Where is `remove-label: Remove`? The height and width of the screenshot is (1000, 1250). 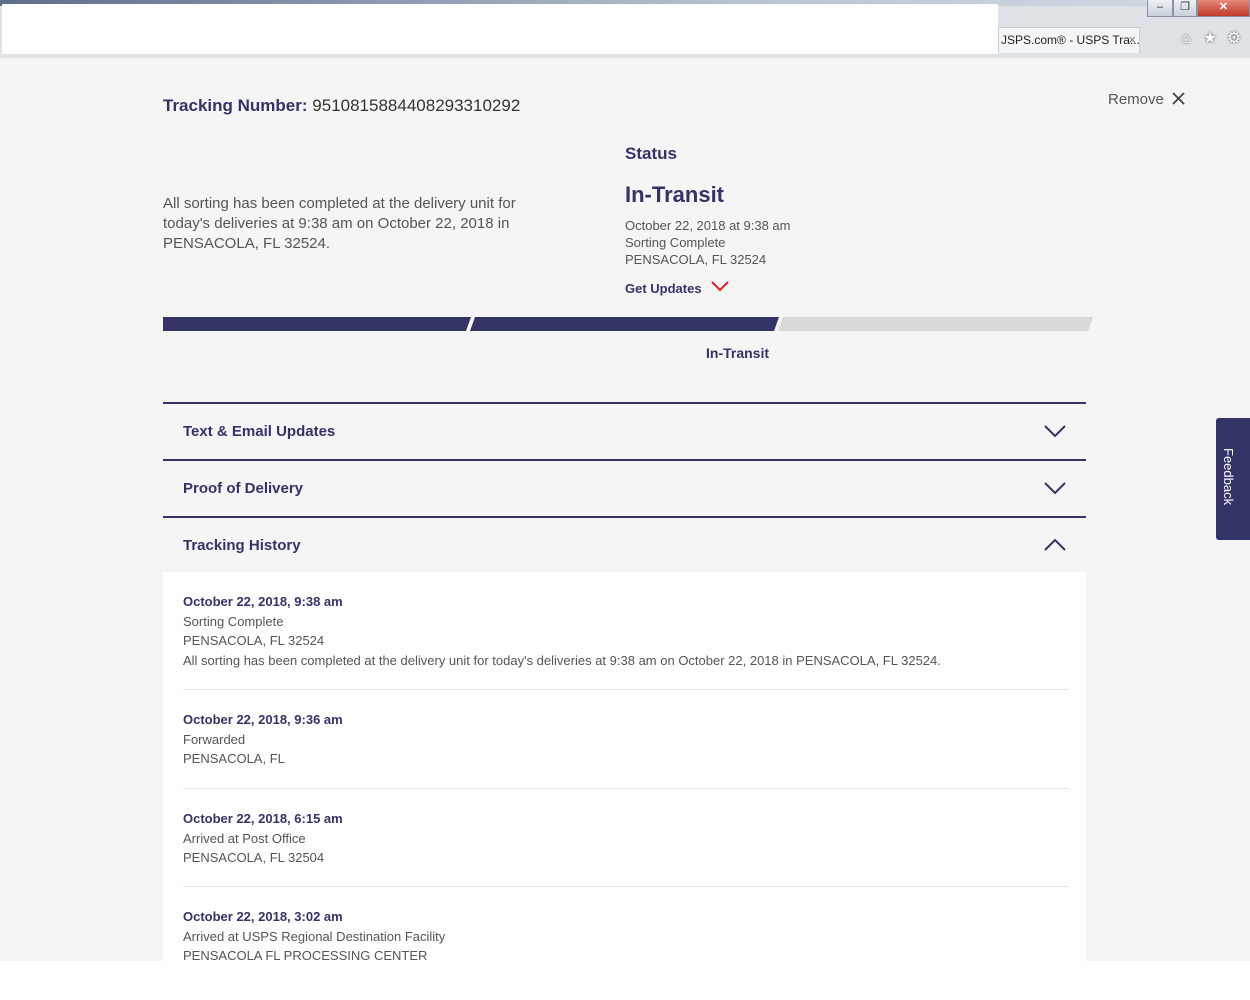
remove-label: Remove is located at coordinates (1136, 99).